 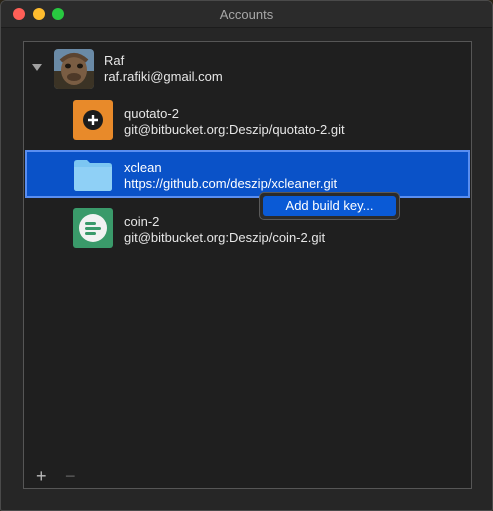 I want to click on user-avatar-icon, so click(x=74, y=69).